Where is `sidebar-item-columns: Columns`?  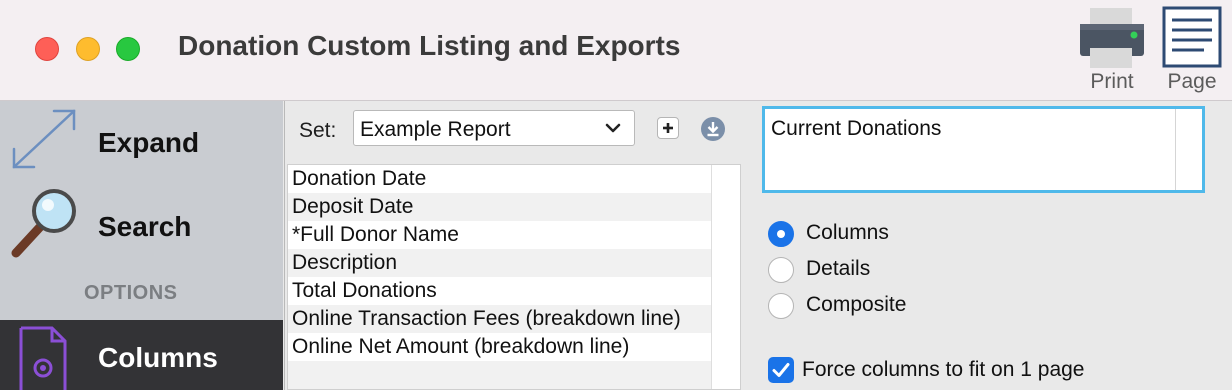
sidebar-item-columns: Columns is located at coordinates (141, 355).